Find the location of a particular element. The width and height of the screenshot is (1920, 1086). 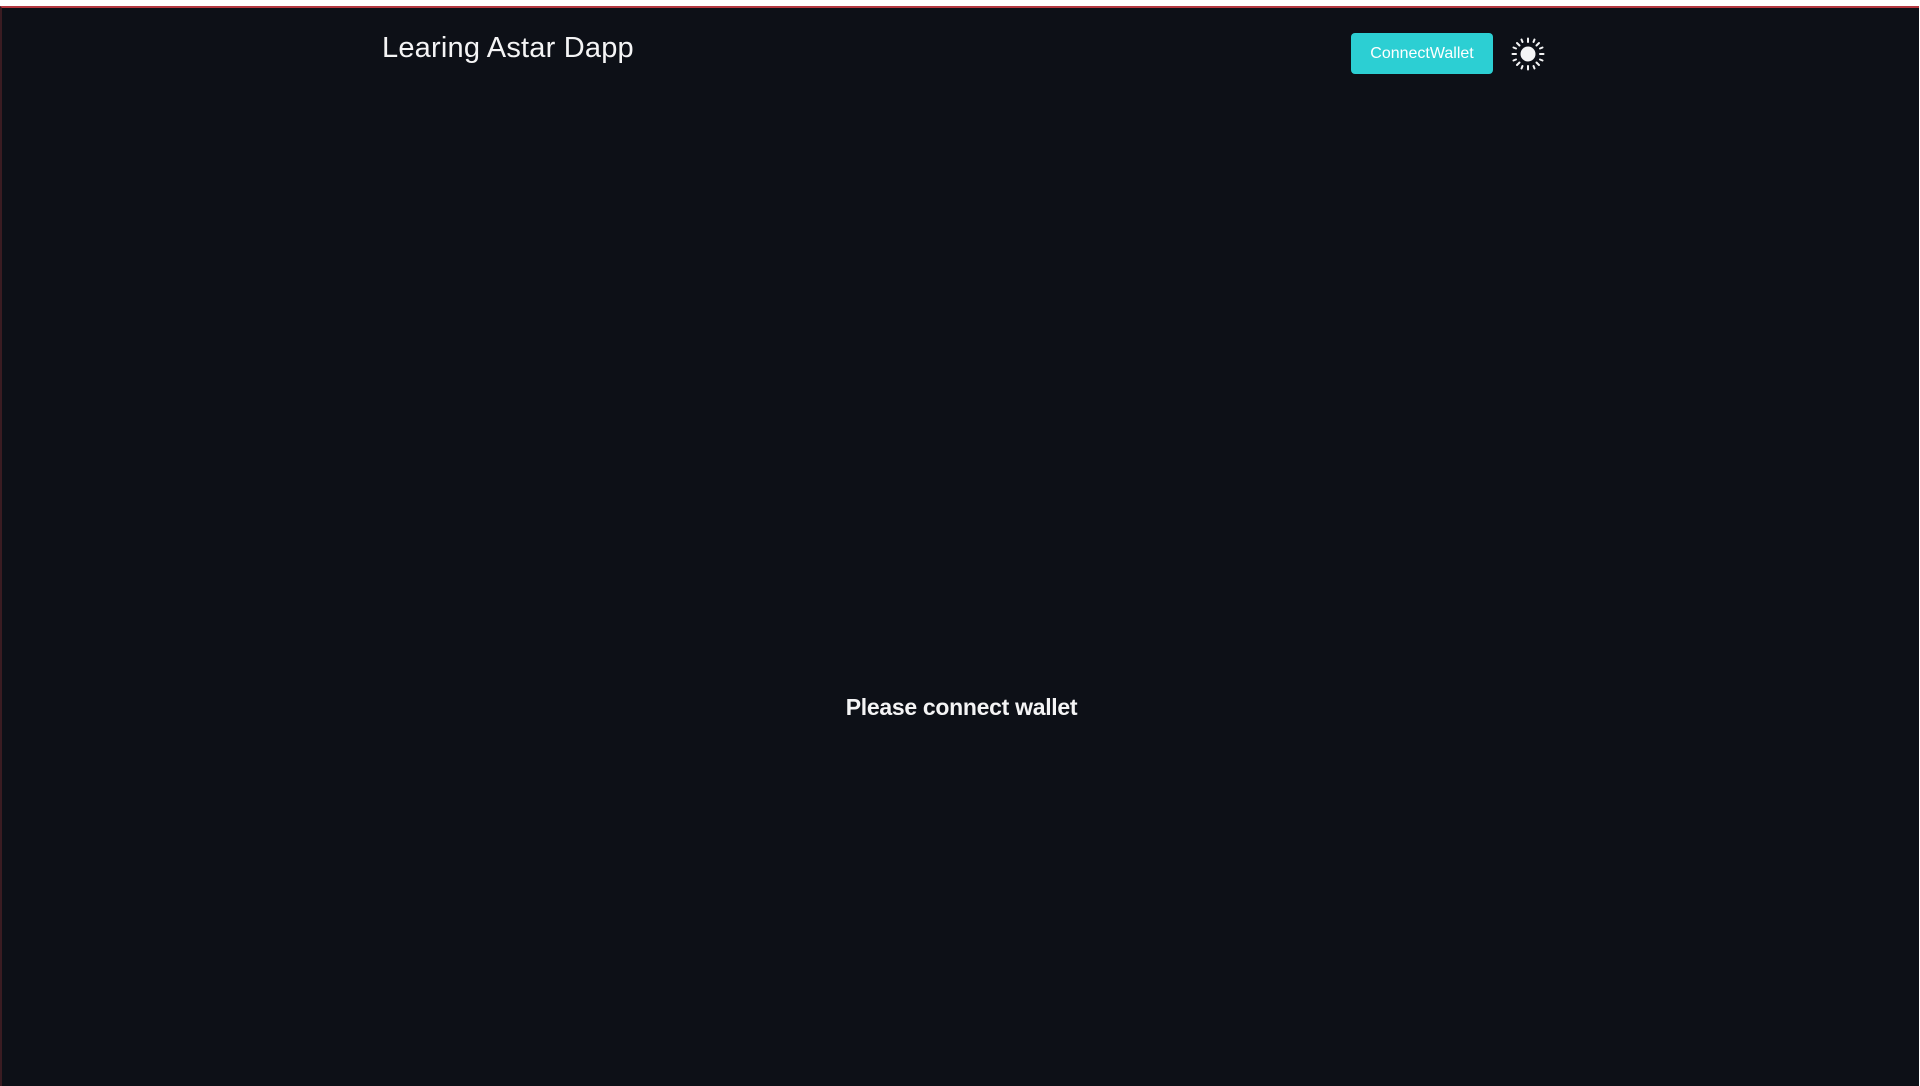

sun-icon is located at coordinates (1528, 54).